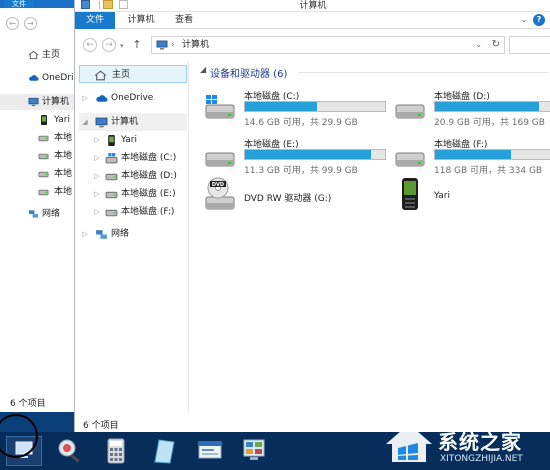 The width and height of the screenshot is (550, 470). Describe the element at coordinates (121, 75) in the screenshot. I see `nav-item-label: 主页` at that location.